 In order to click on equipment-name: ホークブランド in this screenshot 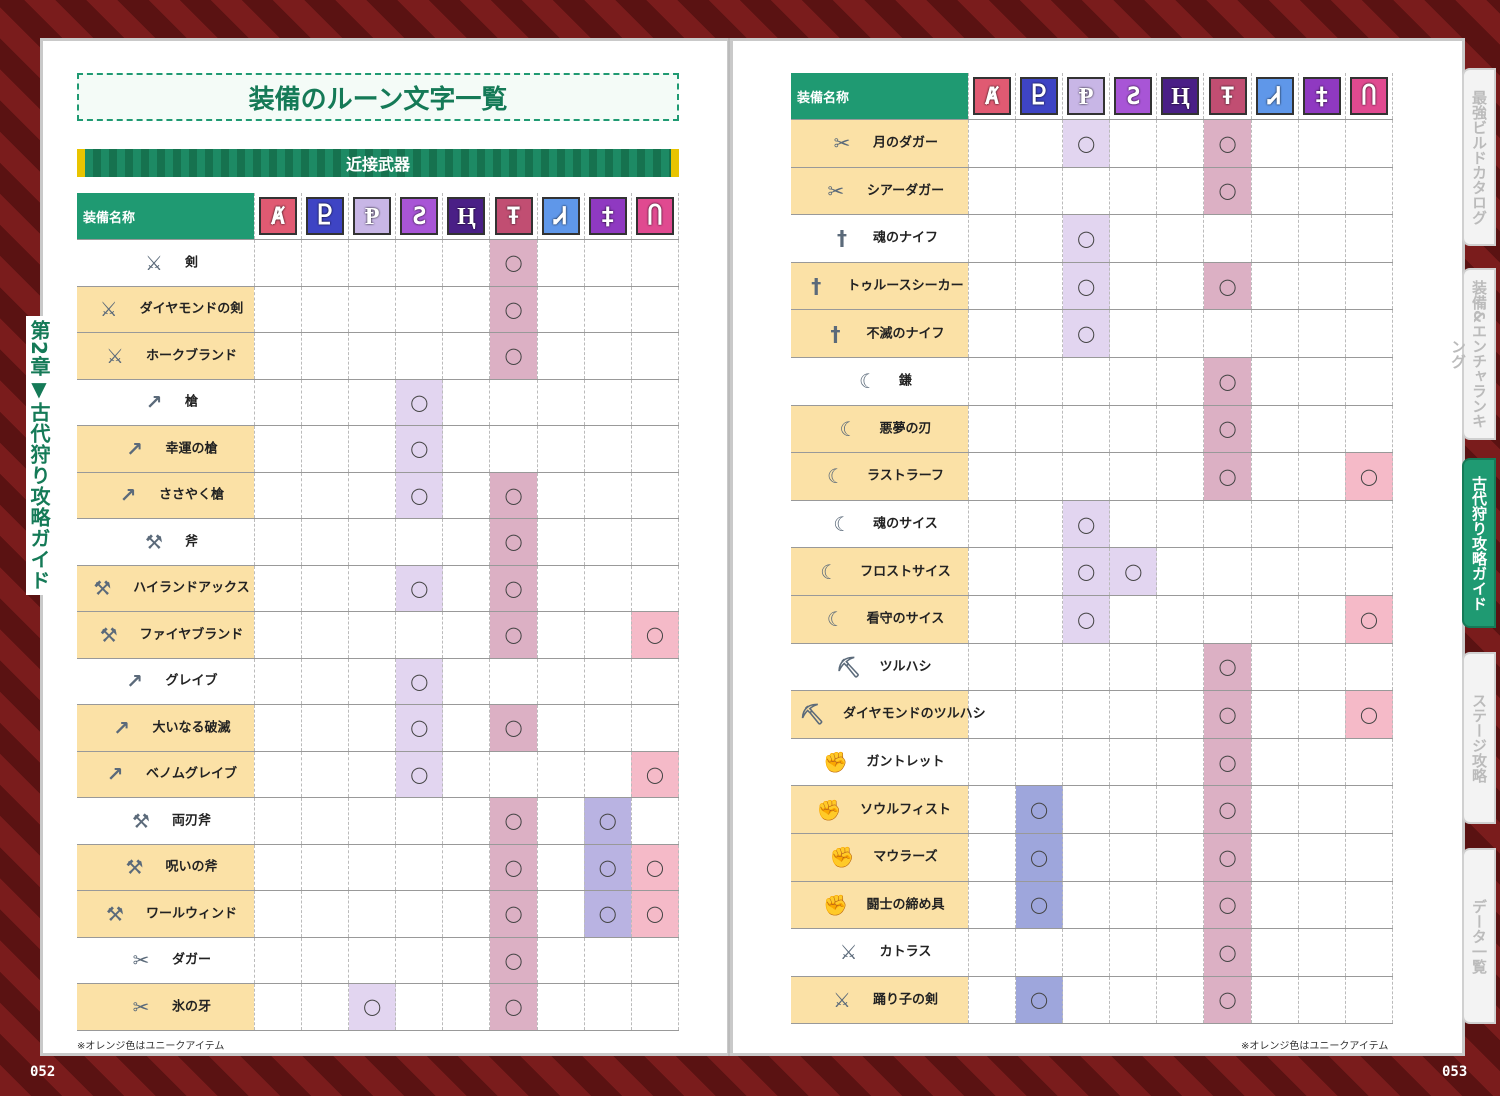, I will do `click(191, 356)`.